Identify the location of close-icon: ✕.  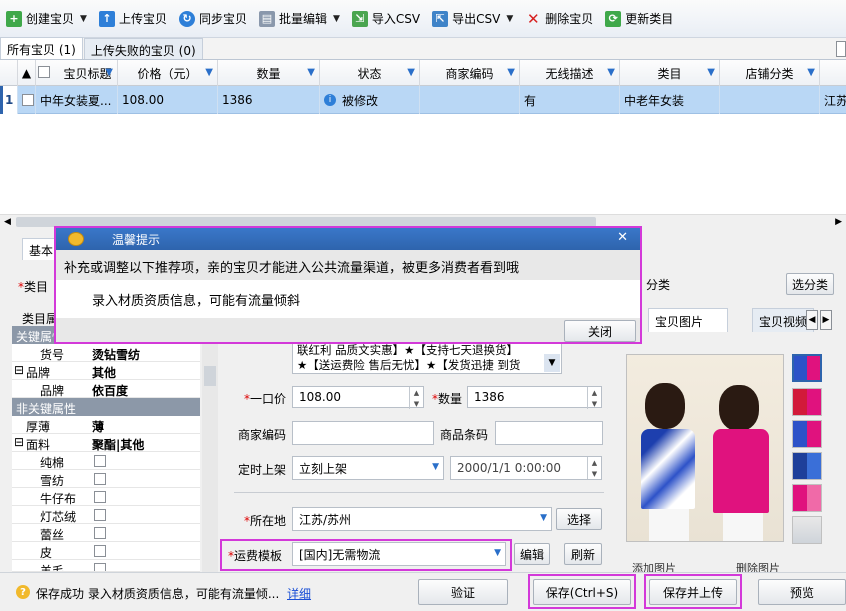
(622, 237).